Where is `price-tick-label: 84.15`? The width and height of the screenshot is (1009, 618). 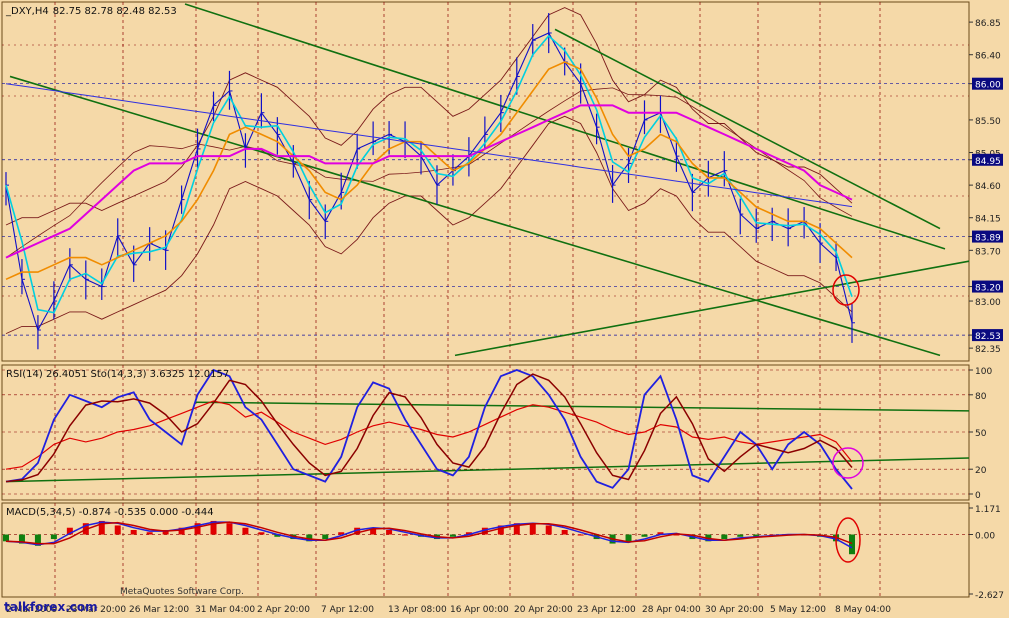
price-tick-label: 84.15 is located at coordinates (988, 220).